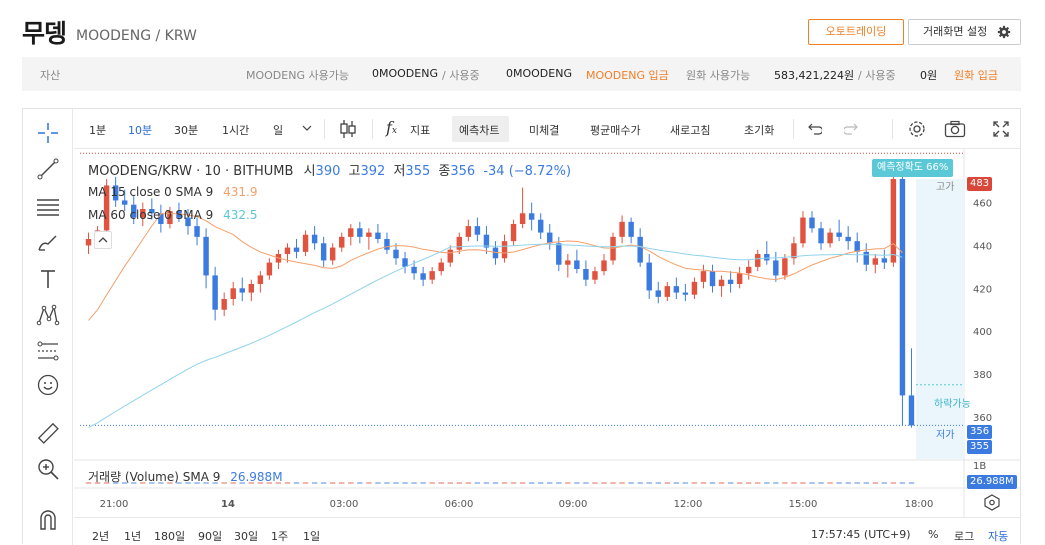 This screenshot has height=545, width=1045. What do you see at coordinates (444, 171) in the screenshot?
I see `legend-close-label: 종` at bounding box center [444, 171].